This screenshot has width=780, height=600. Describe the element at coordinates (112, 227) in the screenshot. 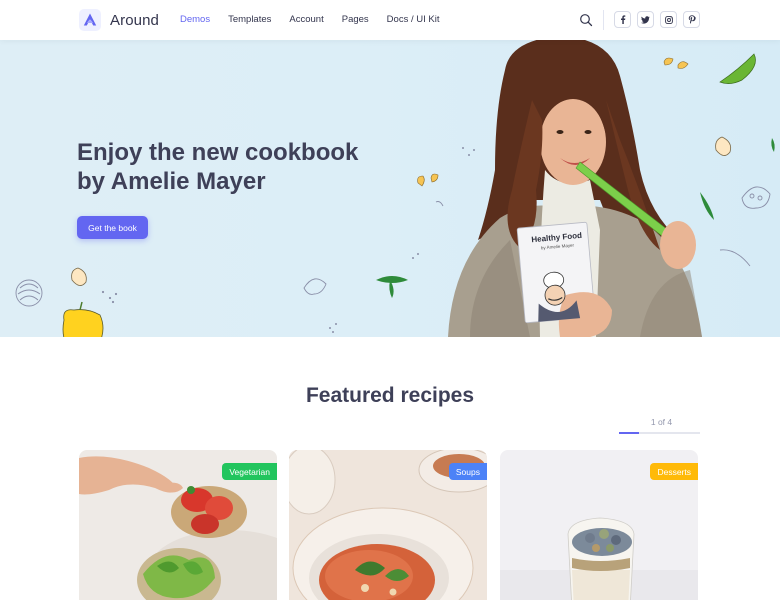

I see `get-the-book-button: Get the book` at that location.